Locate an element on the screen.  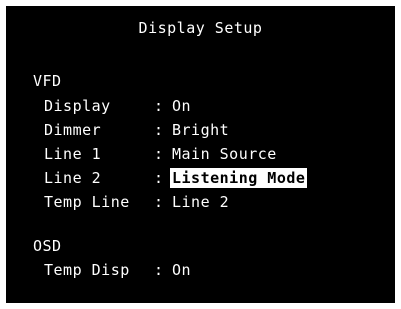
menu-item-line-1: Line 1 : Main Source is located at coordinates (160, 154).